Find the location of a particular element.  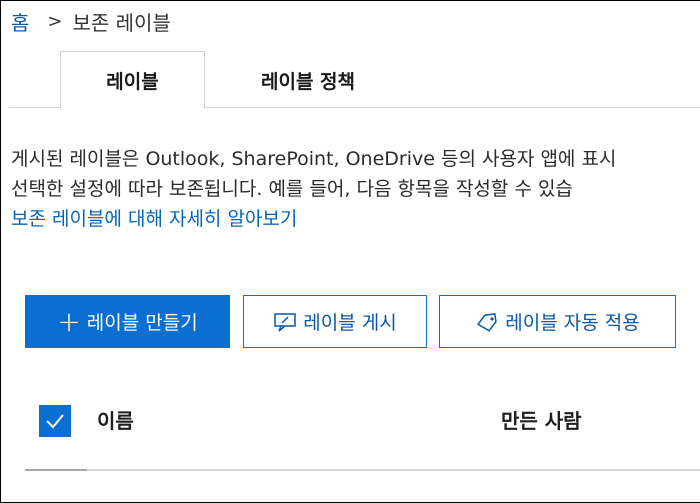

plus-icon: + is located at coordinates (69, 321).